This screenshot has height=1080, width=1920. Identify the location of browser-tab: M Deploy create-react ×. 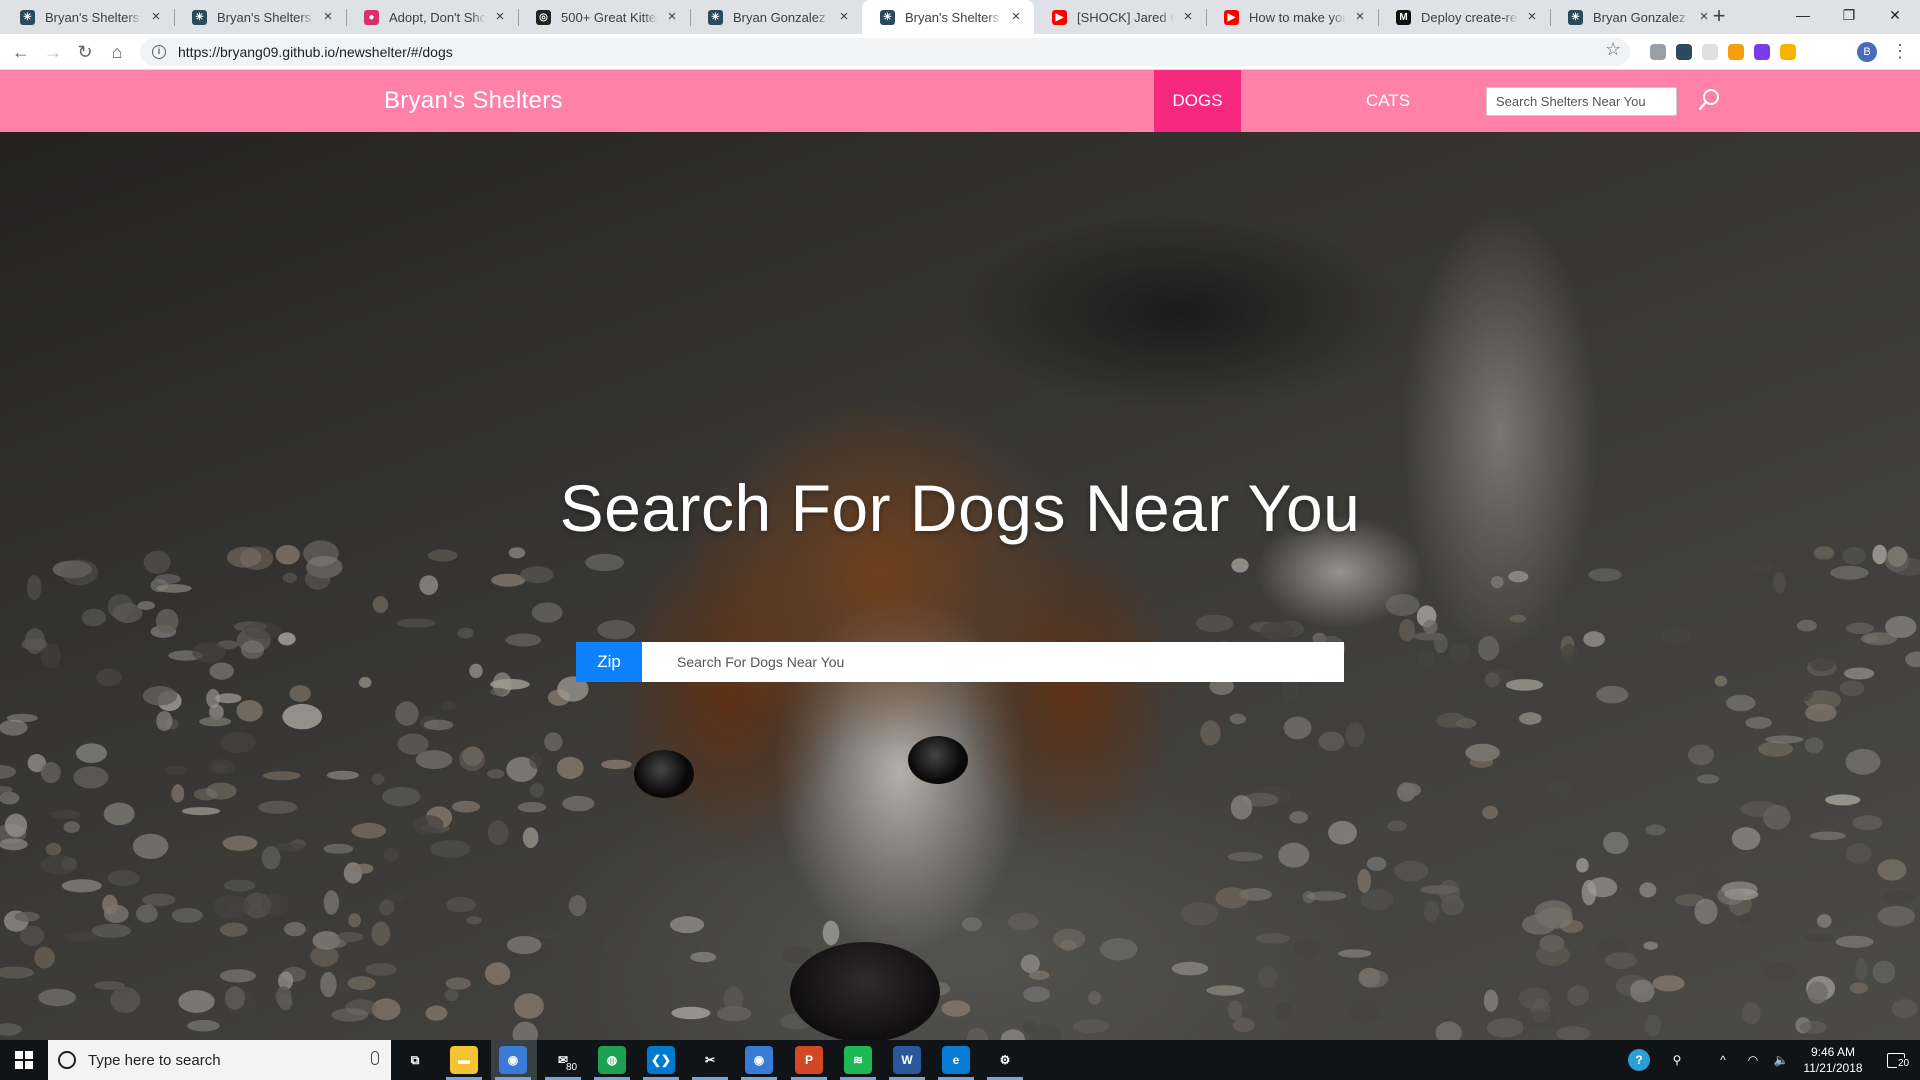
(1464, 17).